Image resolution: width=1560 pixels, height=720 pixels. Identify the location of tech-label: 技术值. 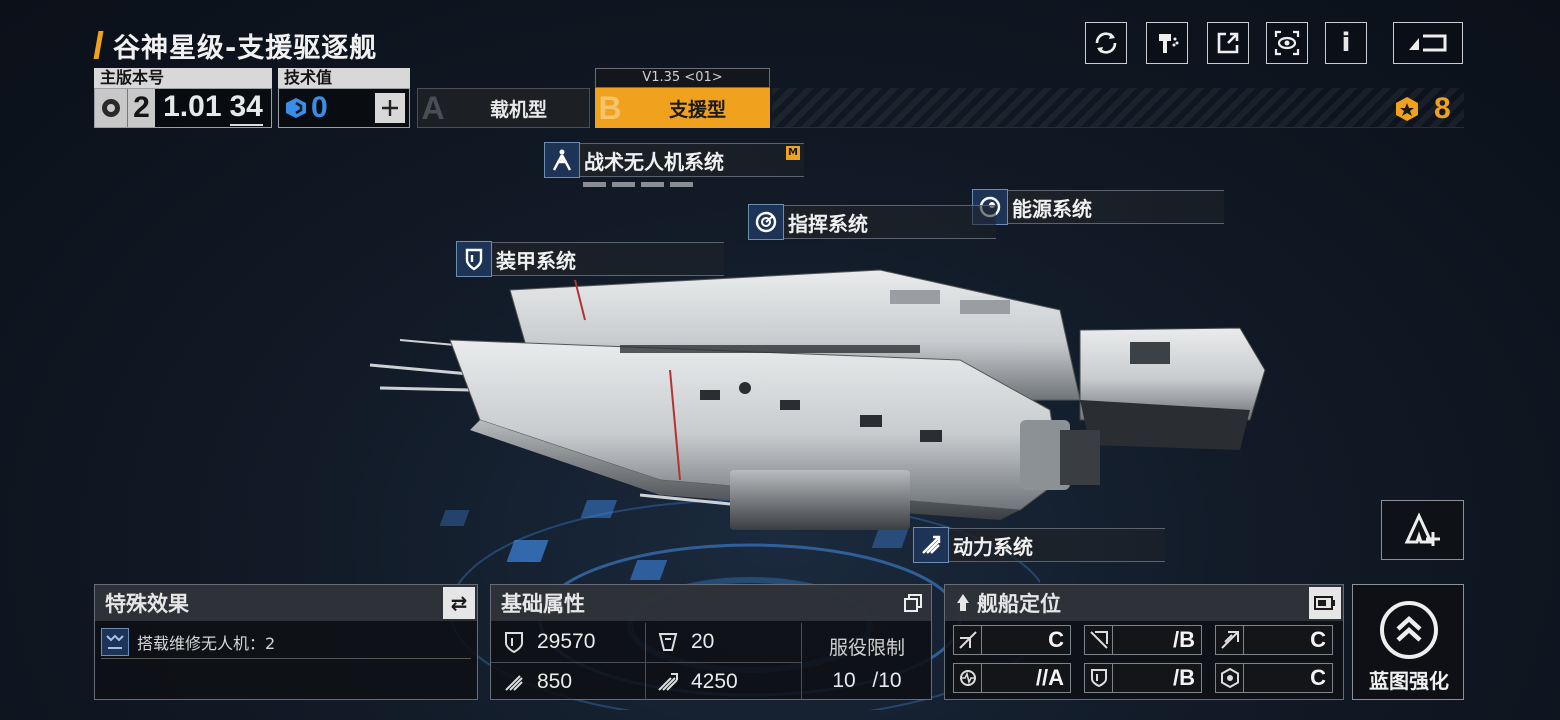
(344, 78).